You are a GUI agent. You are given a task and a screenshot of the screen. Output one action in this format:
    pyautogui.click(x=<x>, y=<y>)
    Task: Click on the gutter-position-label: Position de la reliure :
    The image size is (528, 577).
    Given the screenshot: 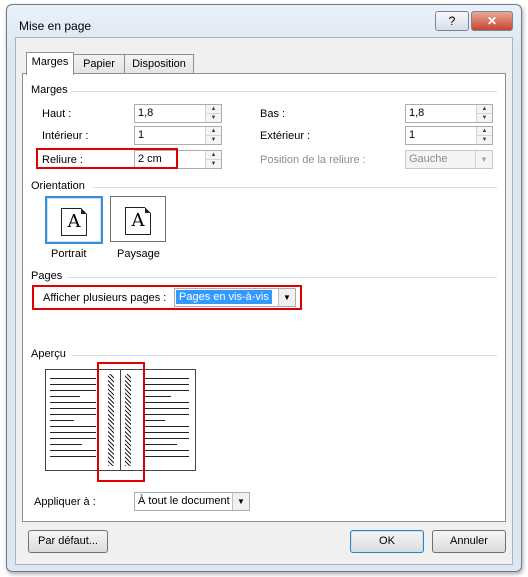 What is the action you would take?
    pyautogui.click(x=313, y=160)
    